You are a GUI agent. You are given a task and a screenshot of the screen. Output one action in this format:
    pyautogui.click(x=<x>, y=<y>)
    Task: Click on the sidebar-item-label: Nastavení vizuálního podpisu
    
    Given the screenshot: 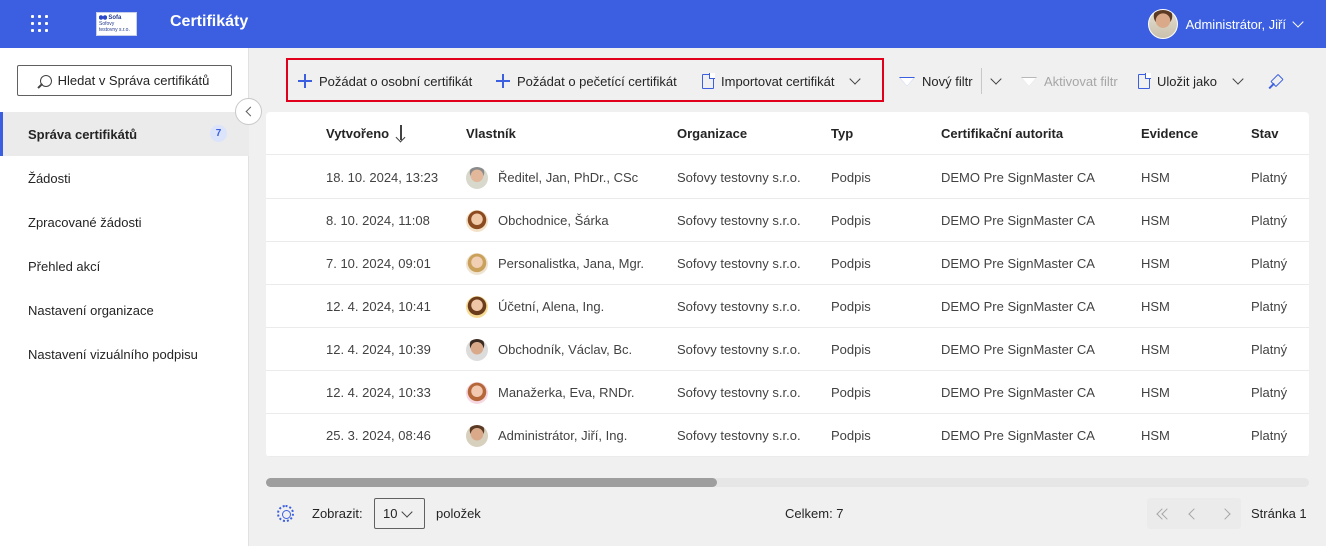 What is the action you would take?
    pyautogui.click(x=113, y=354)
    